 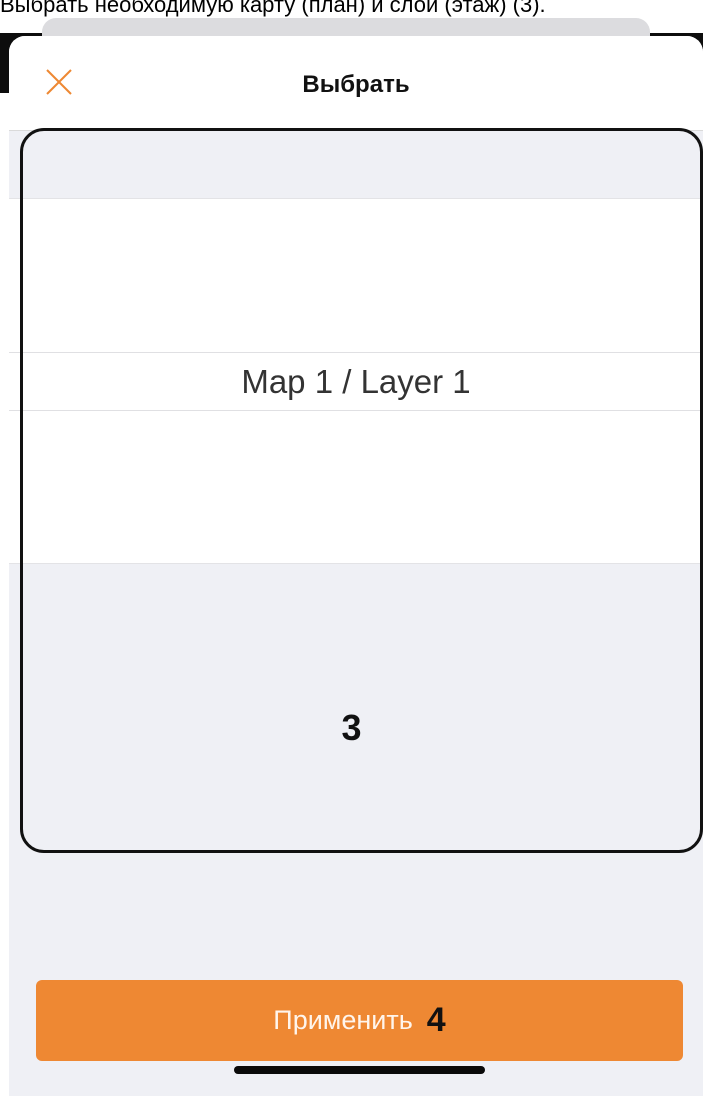 What do you see at coordinates (351, 727) in the screenshot?
I see `annotation-number-3: 3` at bounding box center [351, 727].